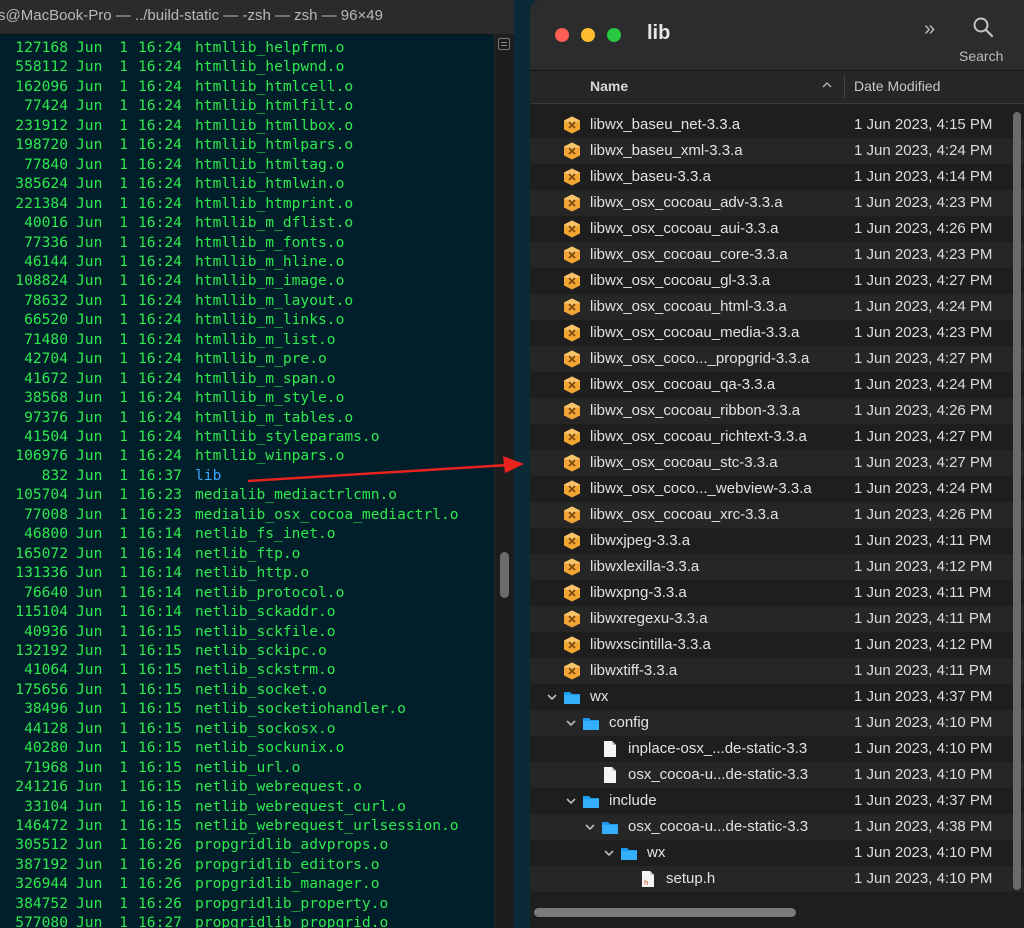  I want to click on file-name: libwxregexu-3.3.a, so click(649, 618).